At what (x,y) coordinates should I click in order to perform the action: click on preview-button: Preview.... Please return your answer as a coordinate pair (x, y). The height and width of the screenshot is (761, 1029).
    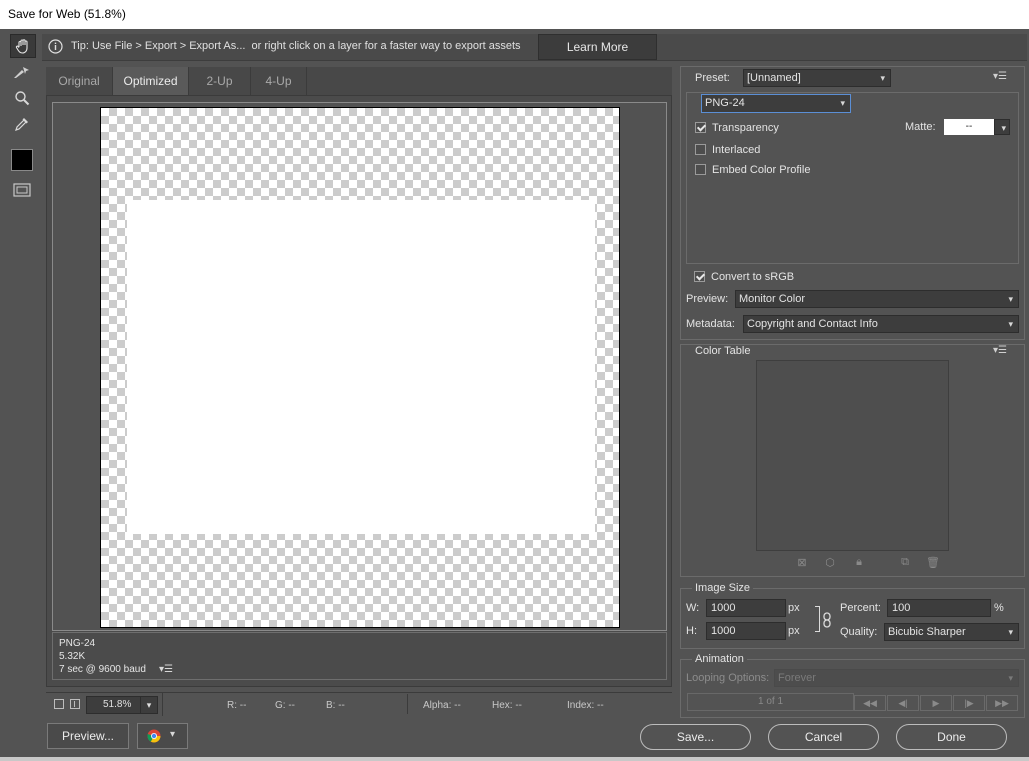
    Looking at the image, I should click on (88, 736).